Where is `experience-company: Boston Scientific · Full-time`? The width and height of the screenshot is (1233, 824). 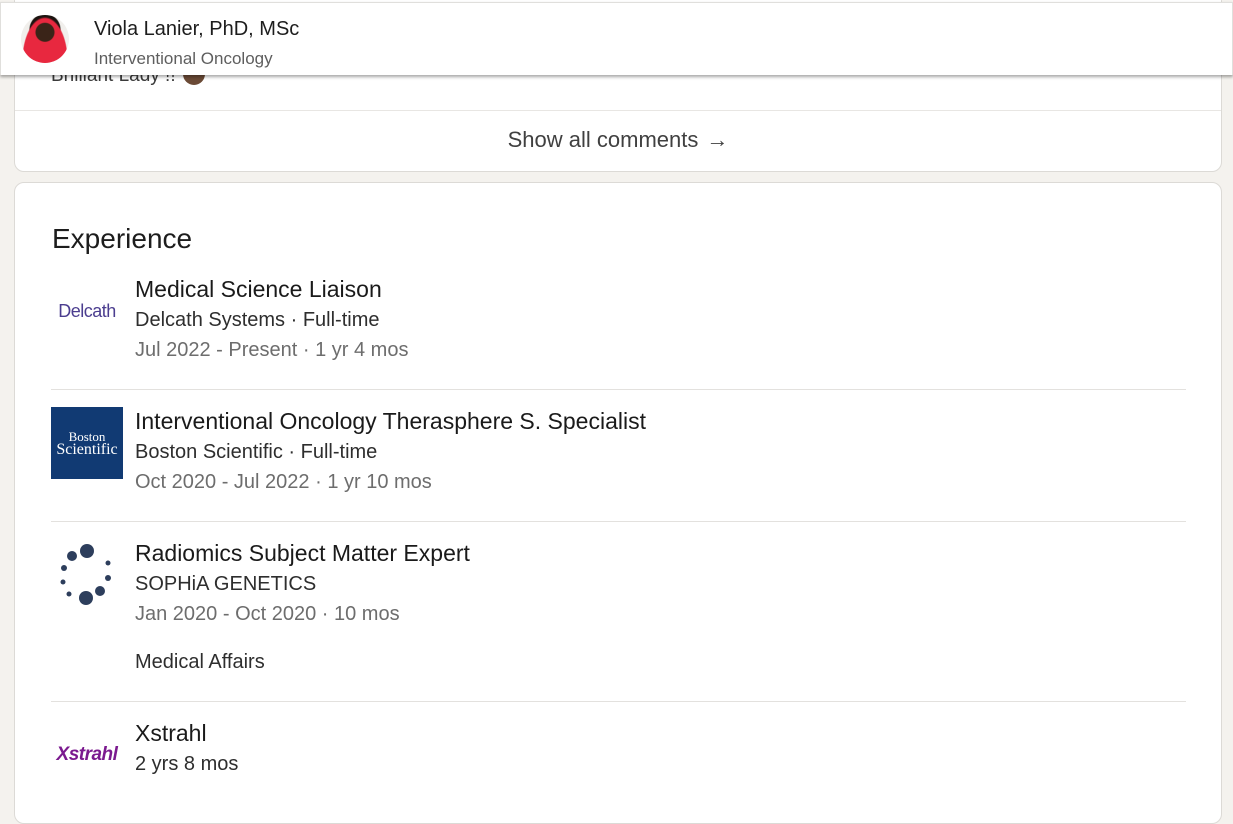
experience-company: Boston Scientific · Full-time is located at coordinates (256, 452).